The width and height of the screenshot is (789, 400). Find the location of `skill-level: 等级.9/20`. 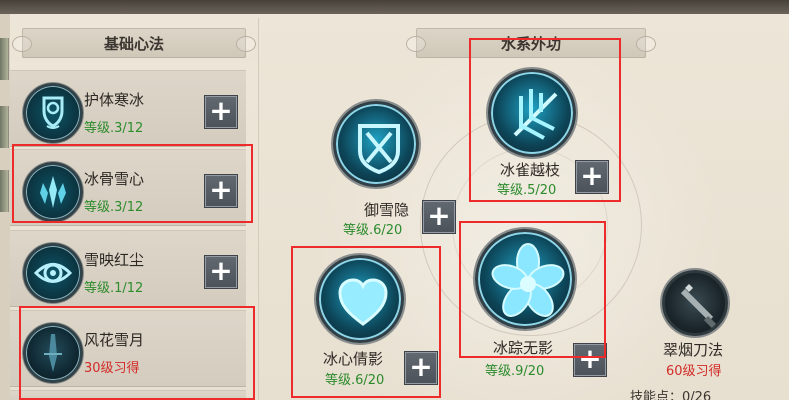

skill-level: 等级.9/20 is located at coordinates (515, 371).